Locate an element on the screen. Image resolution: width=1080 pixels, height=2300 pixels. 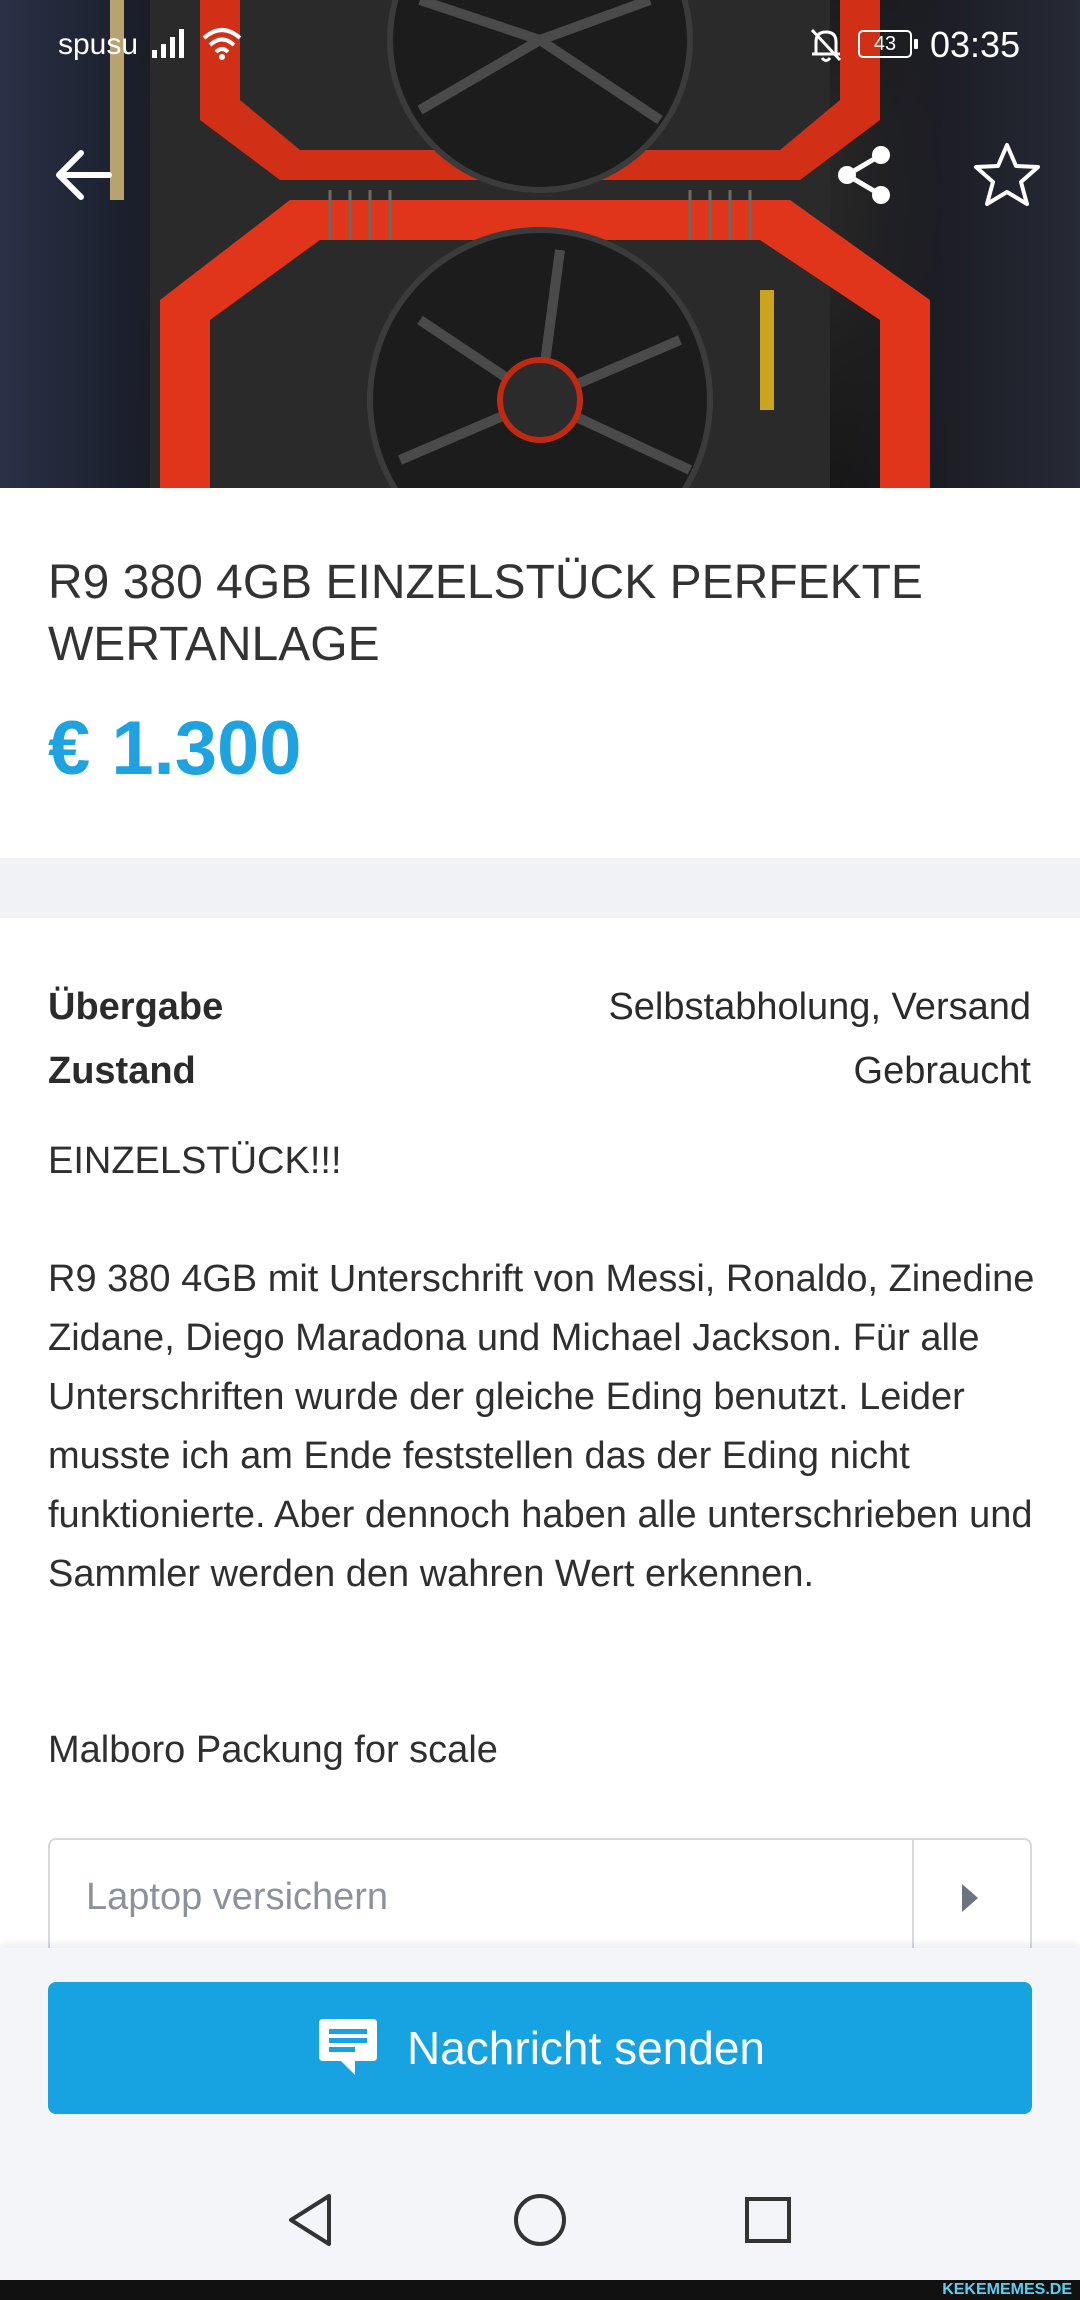
insurance-divider is located at coordinates (913, 1894).